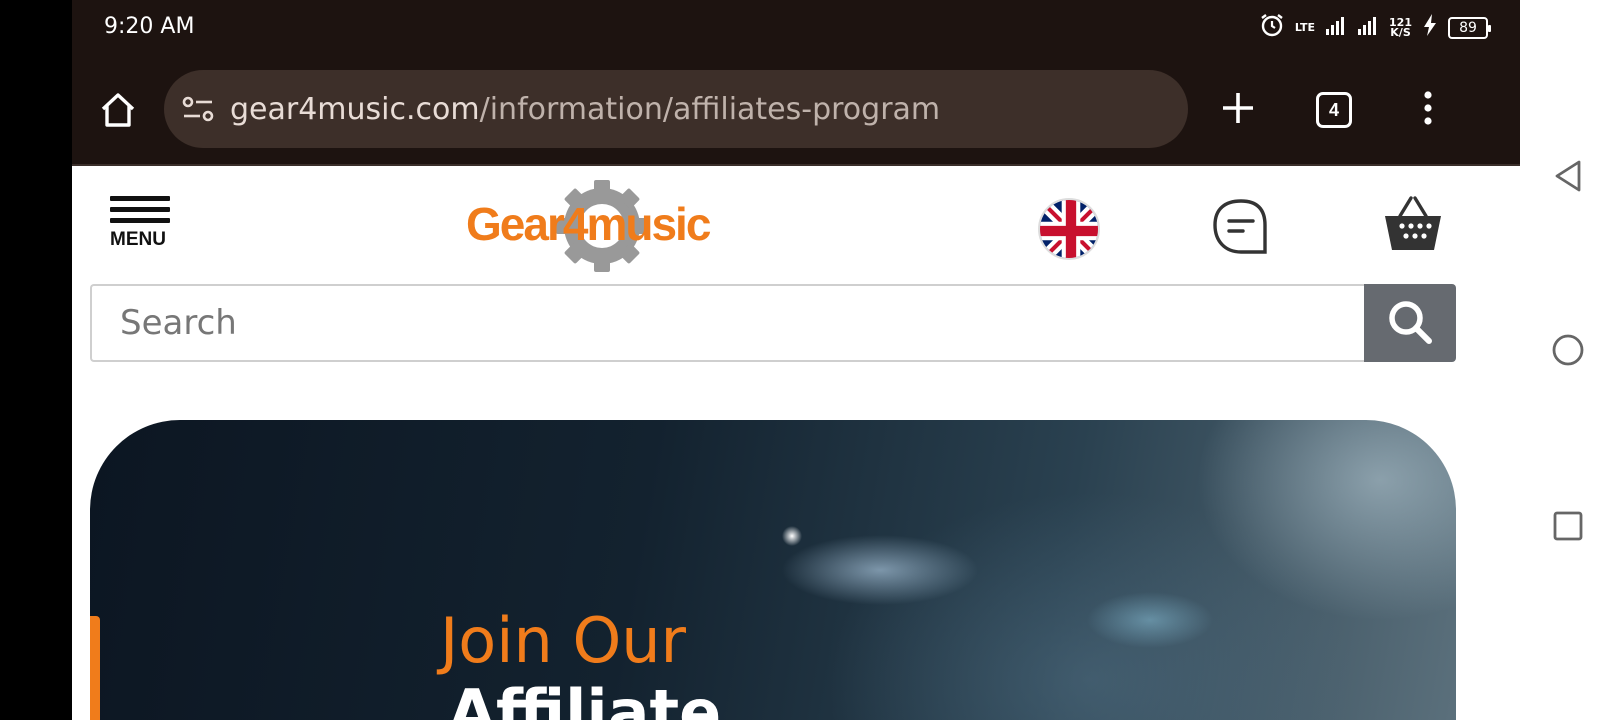  I want to click on net-speed: 121 K/S, so click(1400, 28).